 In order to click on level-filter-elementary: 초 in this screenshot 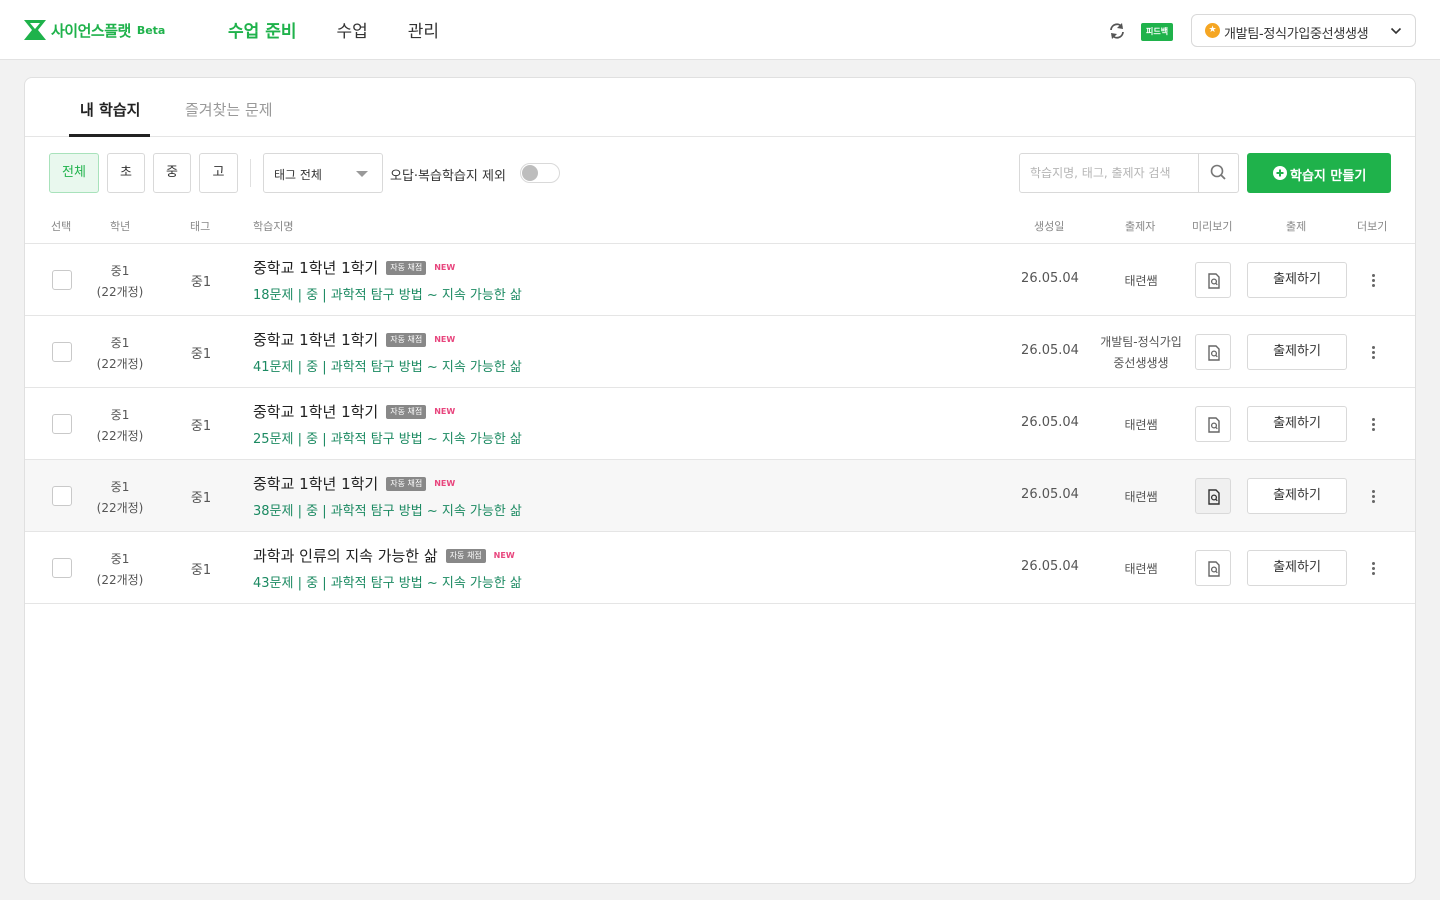, I will do `click(126, 173)`.